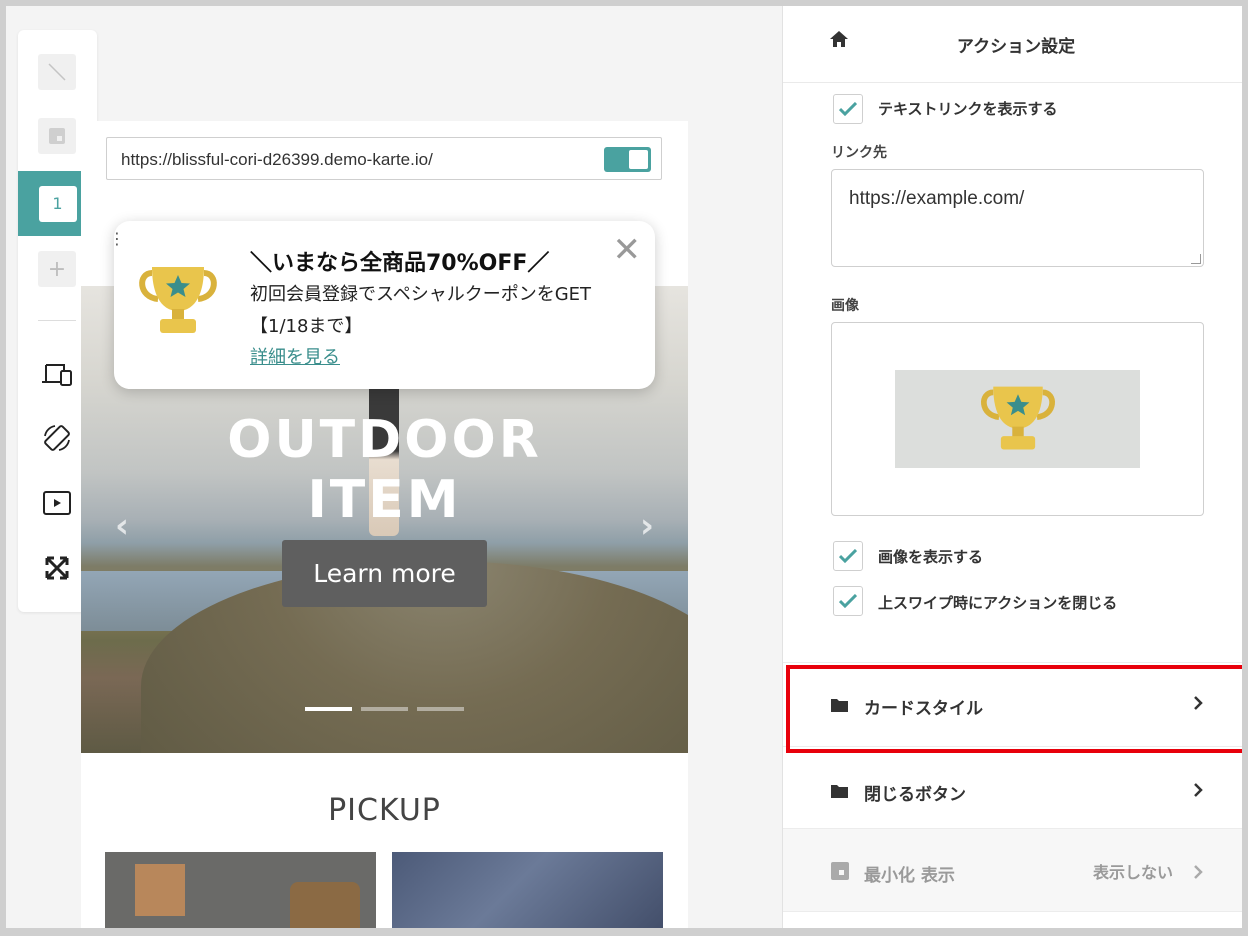 This screenshot has height=936, width=1248. Describe the element at coordinates (384, 573) in the screenshot. I see `learn-more-button: Learn more` at that location.